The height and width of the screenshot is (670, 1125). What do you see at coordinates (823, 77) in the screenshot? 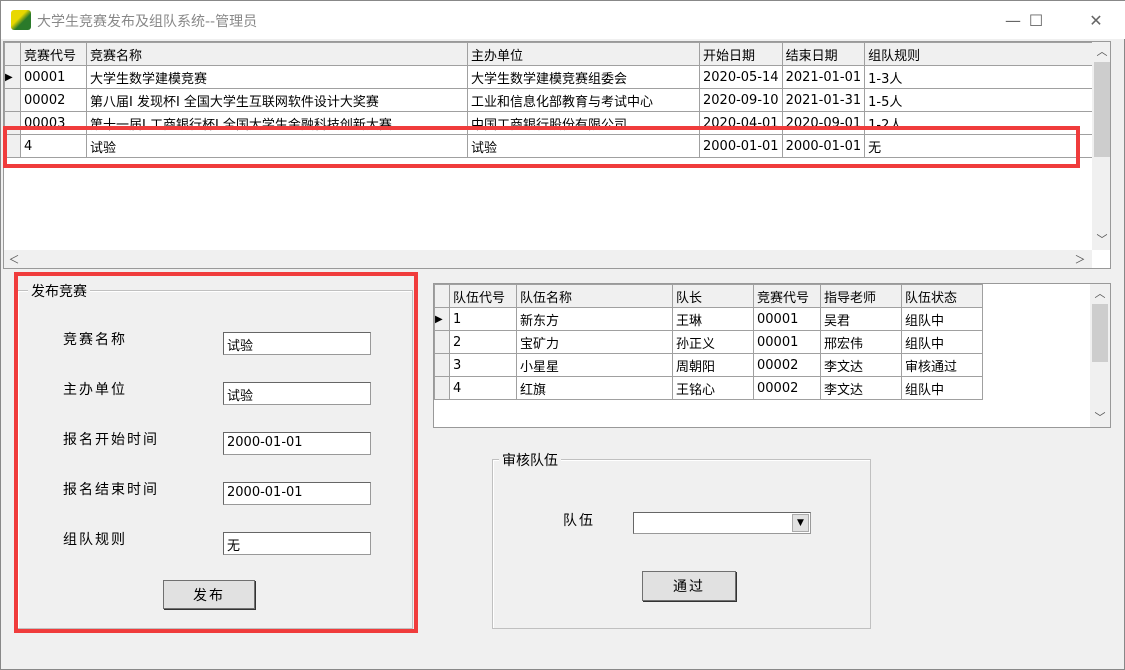
I see `table-cell: 2021-01-01` at bounding box center [823, 77].